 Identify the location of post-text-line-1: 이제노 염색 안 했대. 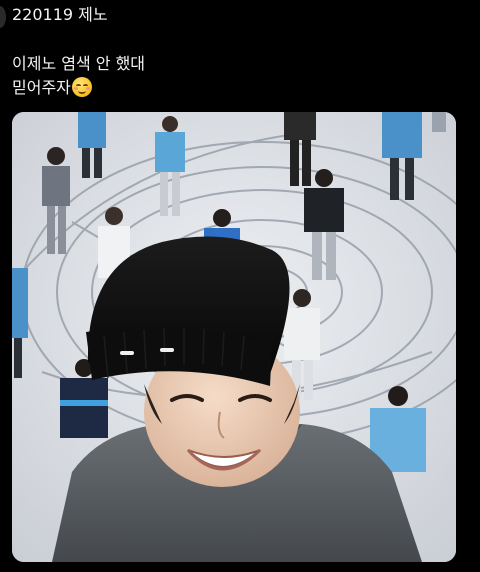
(79, 63).